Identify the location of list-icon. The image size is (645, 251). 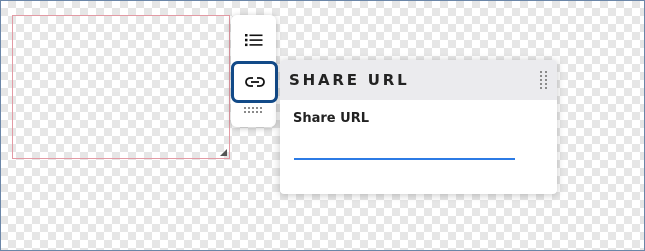
(254, 40).